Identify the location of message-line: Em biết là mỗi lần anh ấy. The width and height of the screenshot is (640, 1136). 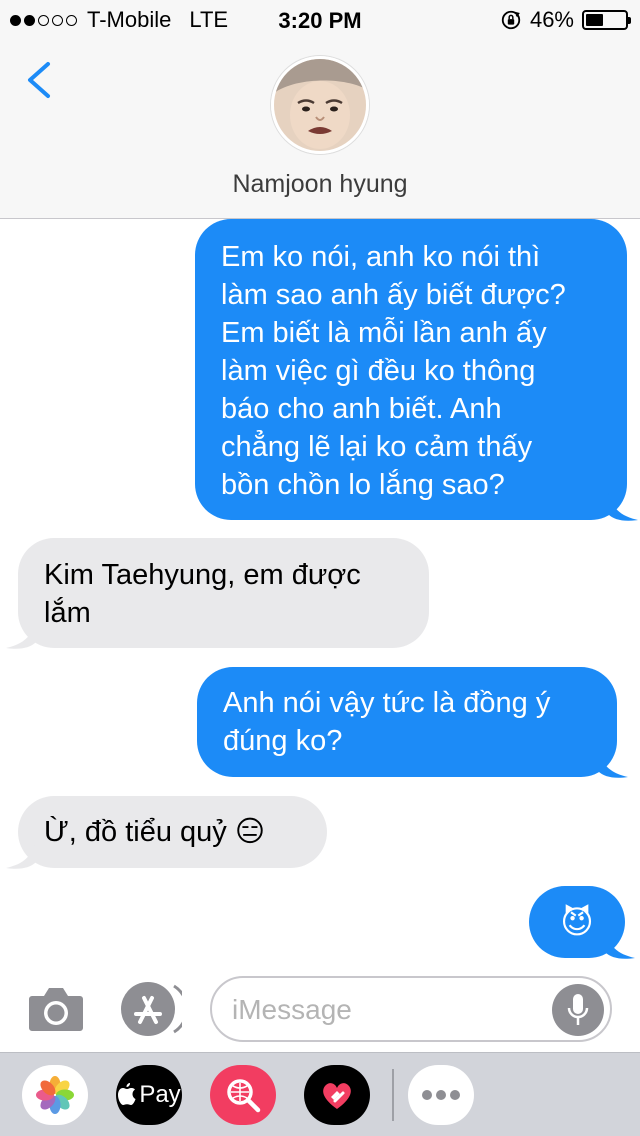
(384, 333).